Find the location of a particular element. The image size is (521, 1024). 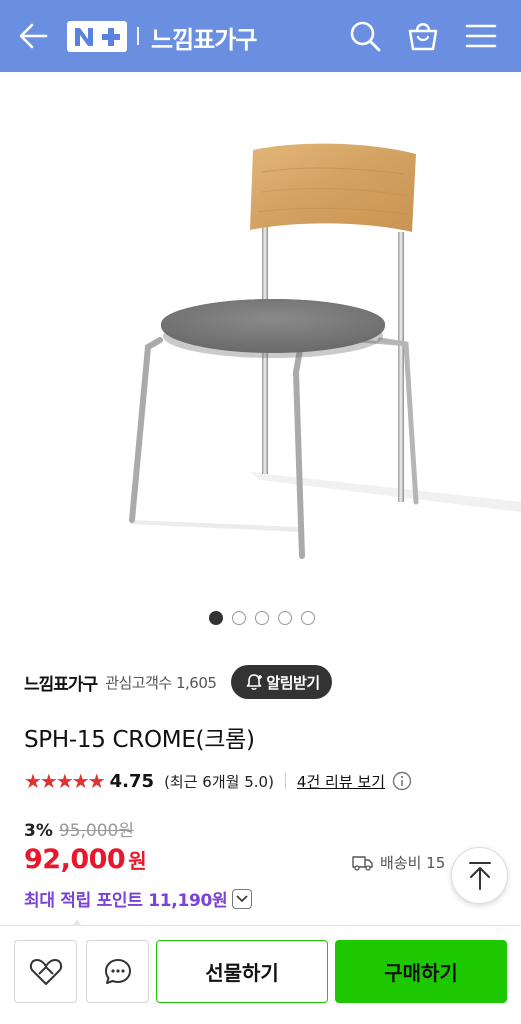

truck-icon is located at coordinates (362, 863).